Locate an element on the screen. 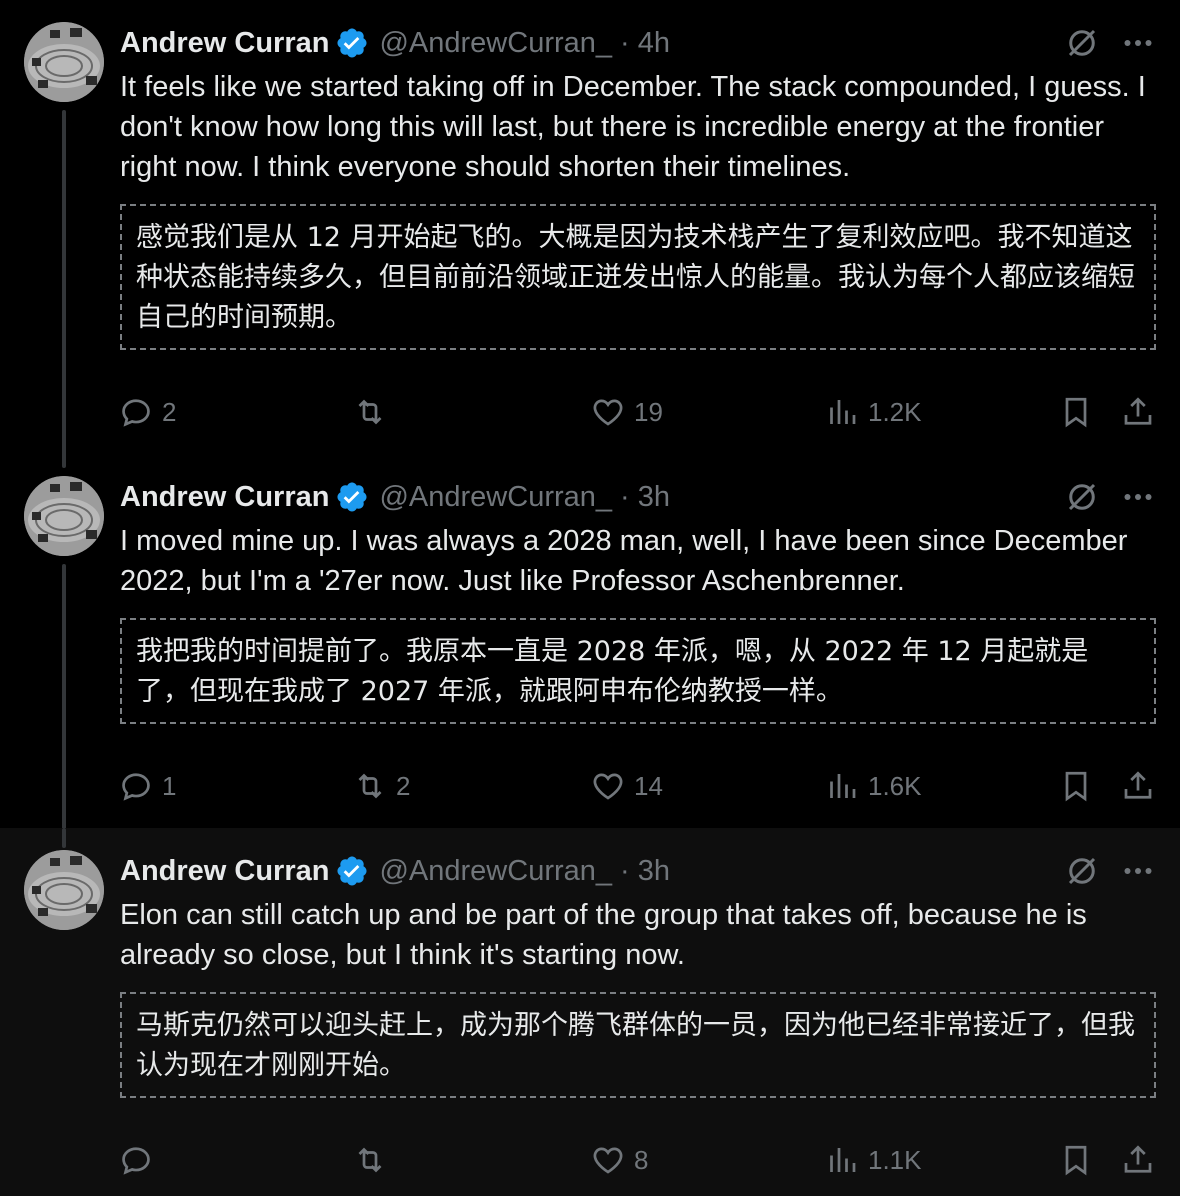 The image size is (1180, 1196). action-bar: 8 1.1K is located at coordinates (640, 1160).